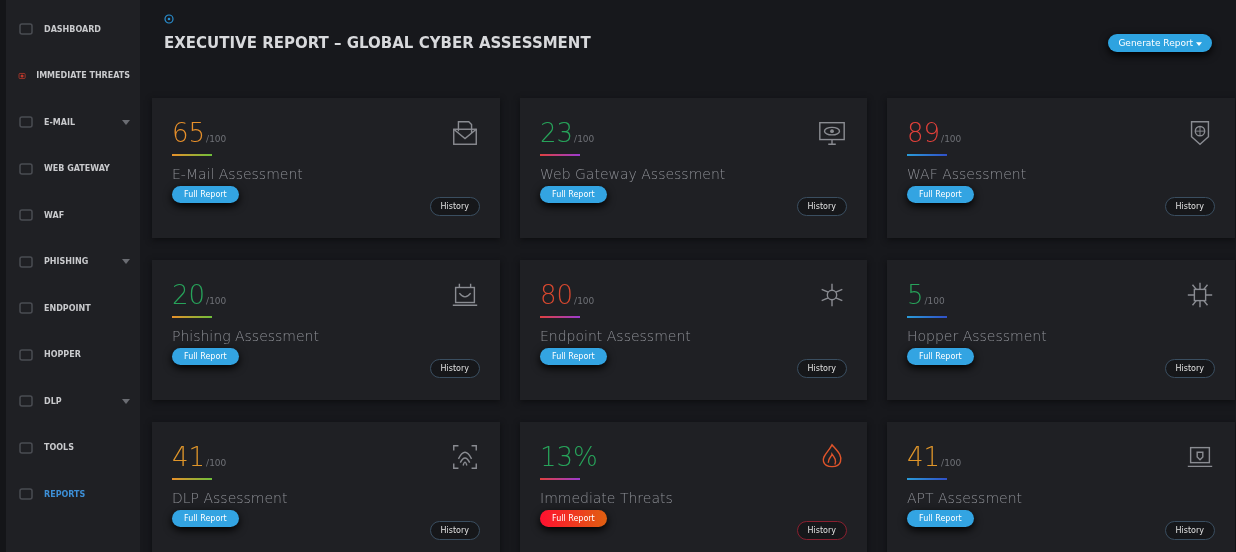 Image resolution: width=1236 pixels, height=552 pixels. I want to click on sidebar-item: REPORTS, so click(73, 494).